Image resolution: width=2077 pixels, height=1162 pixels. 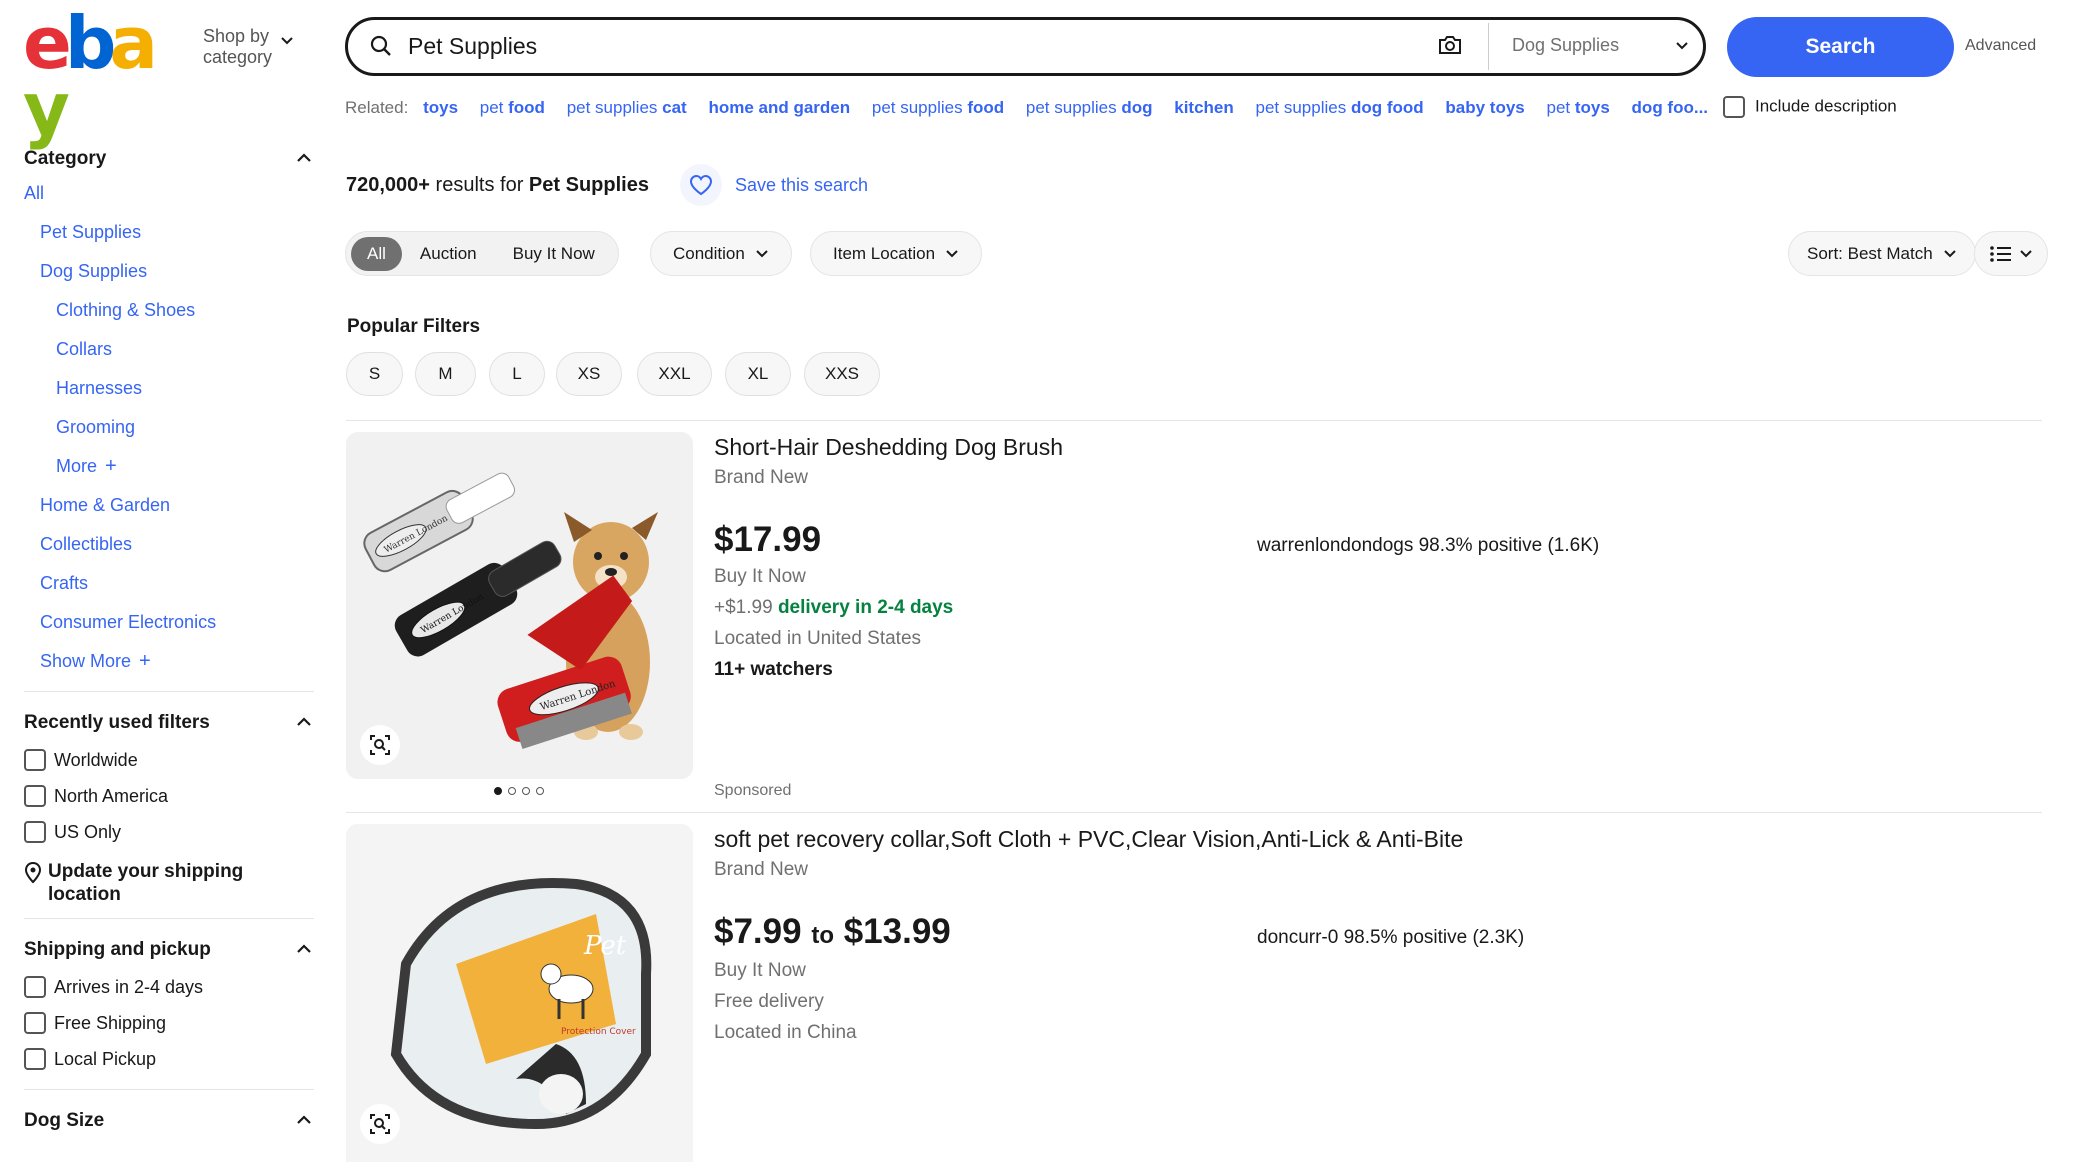 I want to click on category-link-consumer-electronics: Consumer Electronics, so click(x=169, y=622).